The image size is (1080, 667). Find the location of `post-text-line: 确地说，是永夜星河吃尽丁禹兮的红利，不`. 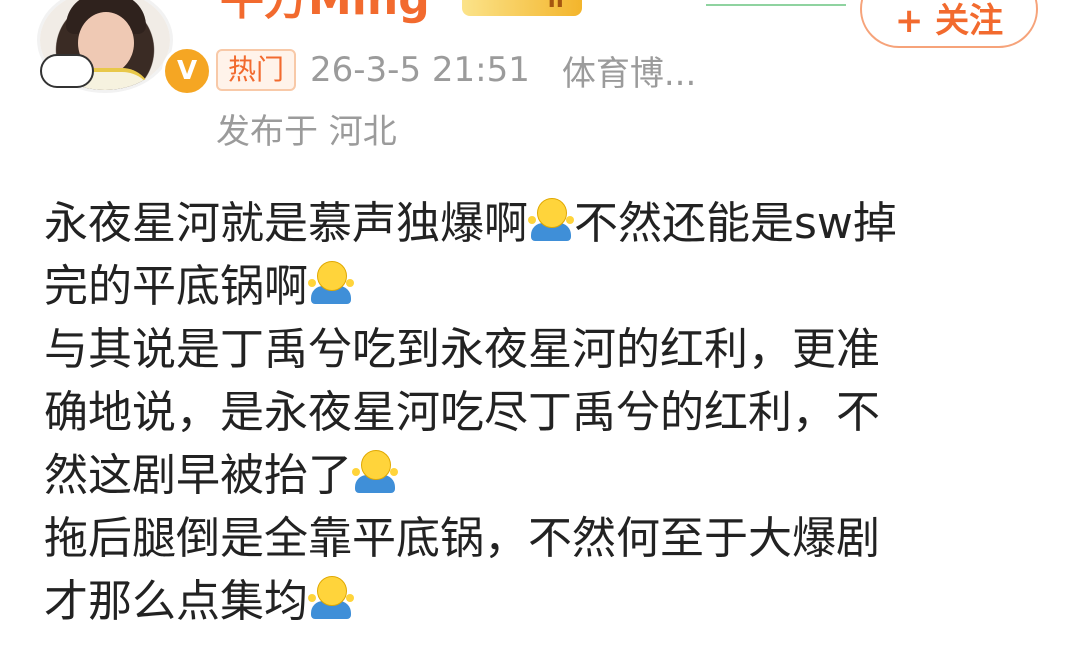

post-text-line: 确地说，是永夜星河吃尽丁禹兮的红利，不 is located at coordinates (544, 412).